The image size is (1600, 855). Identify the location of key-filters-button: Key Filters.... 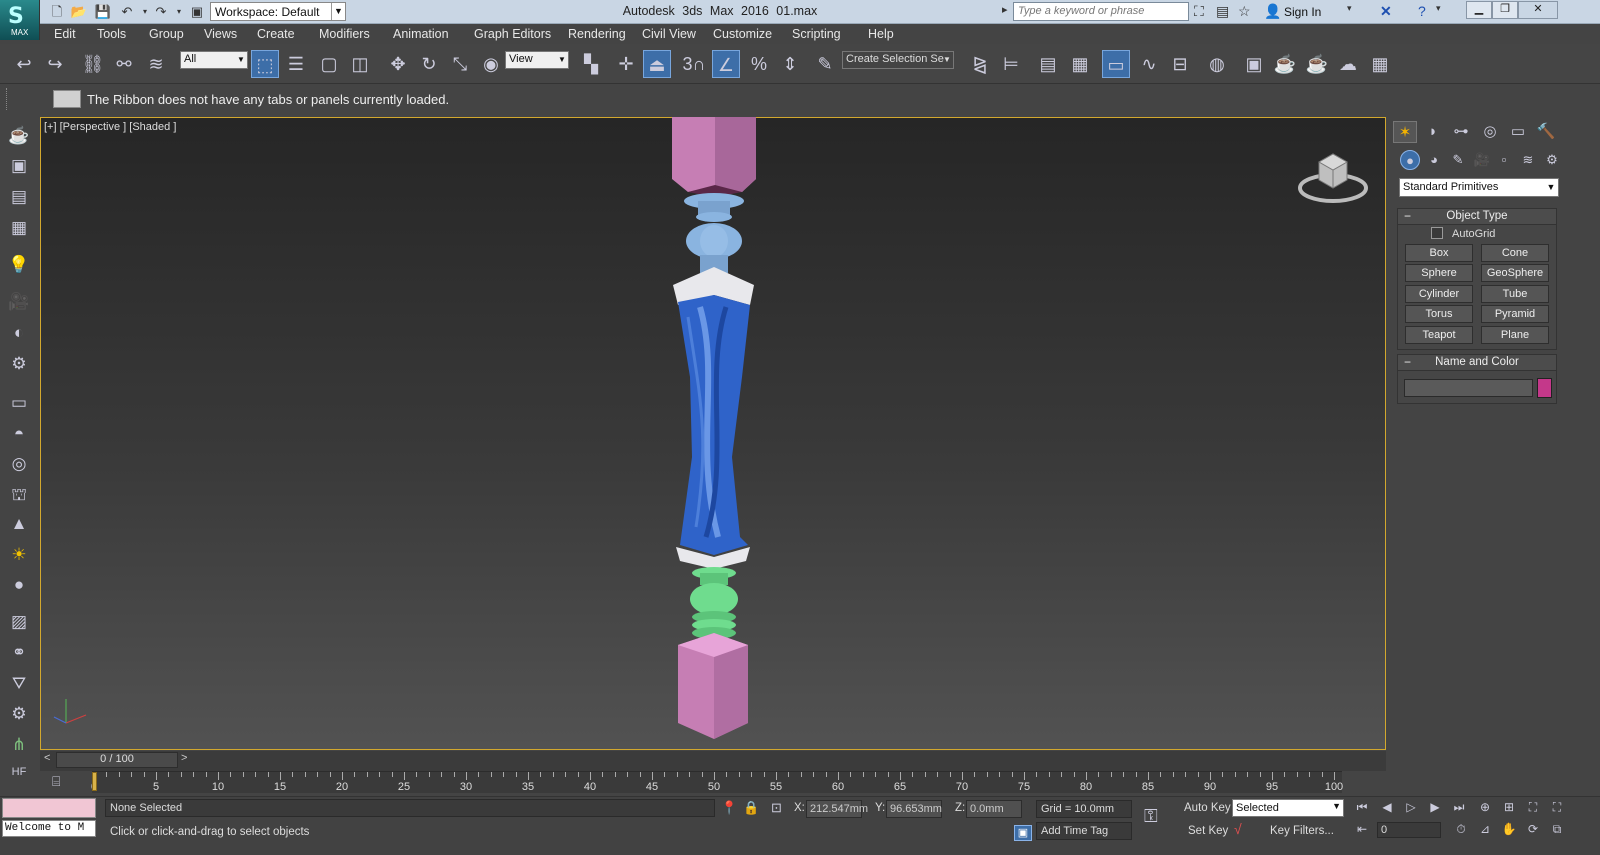
(1302, 831).